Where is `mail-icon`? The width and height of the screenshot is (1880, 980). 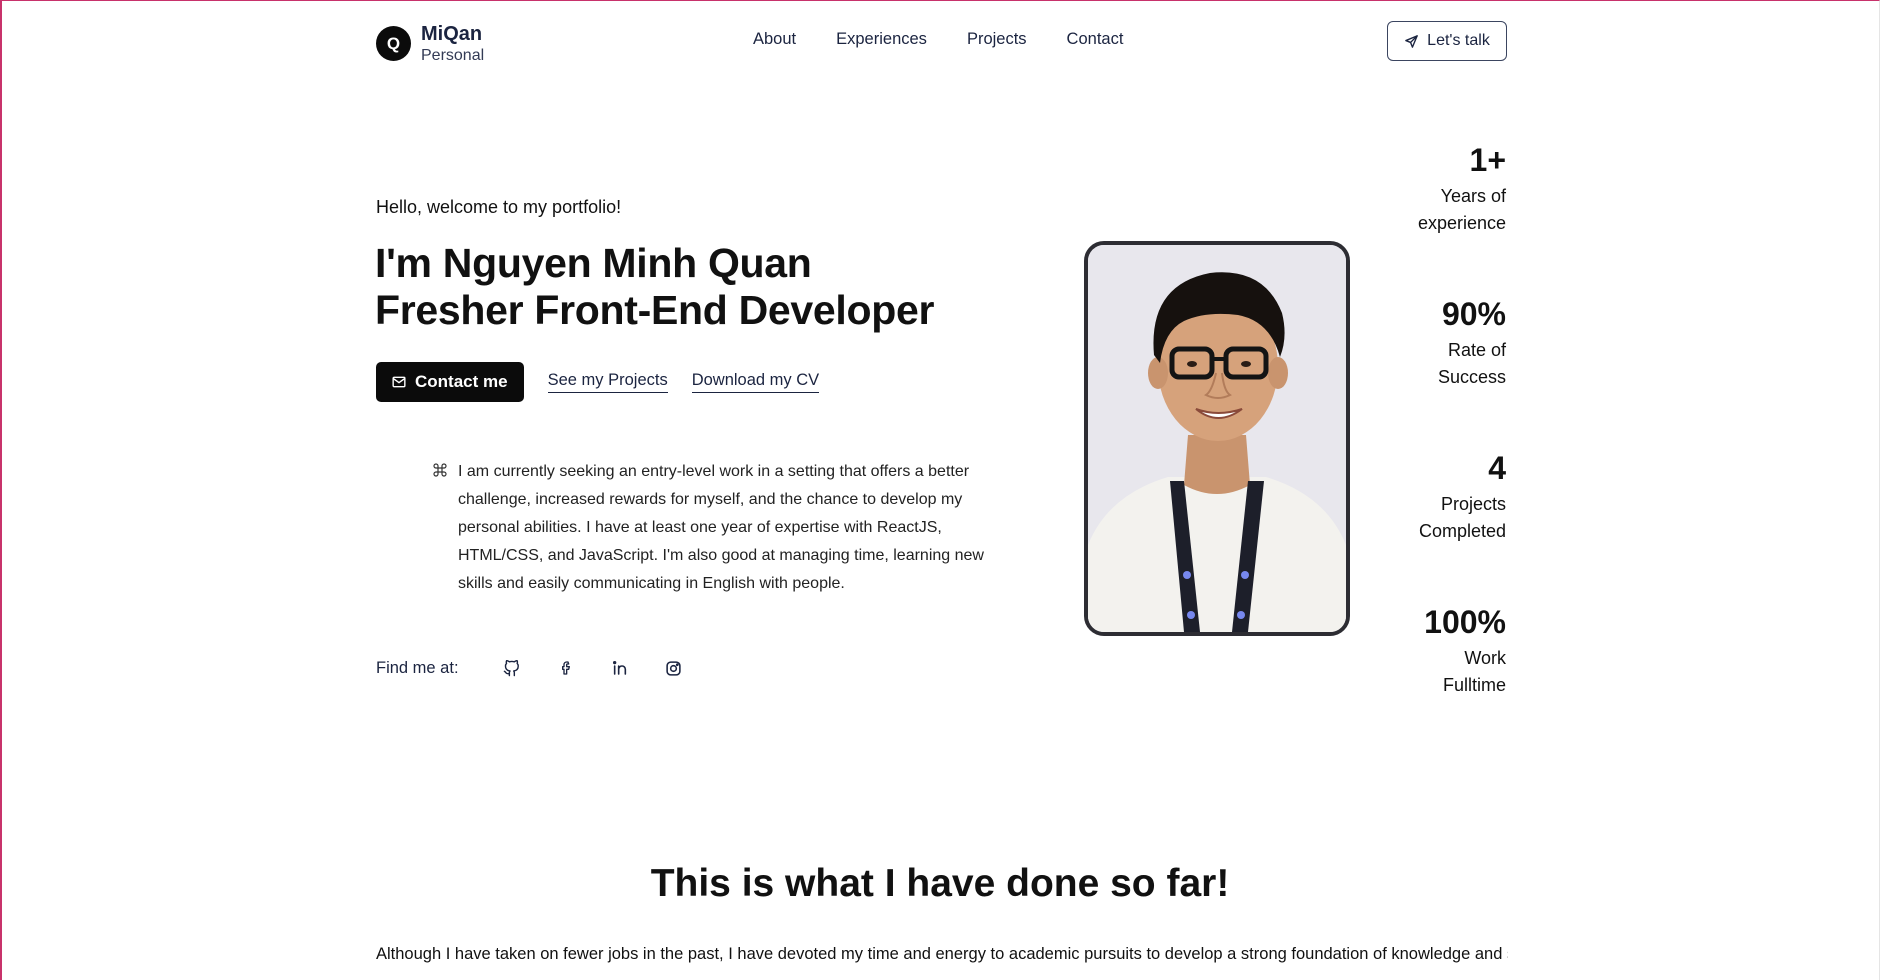
mail-icon is located at coordinates (399, 382).